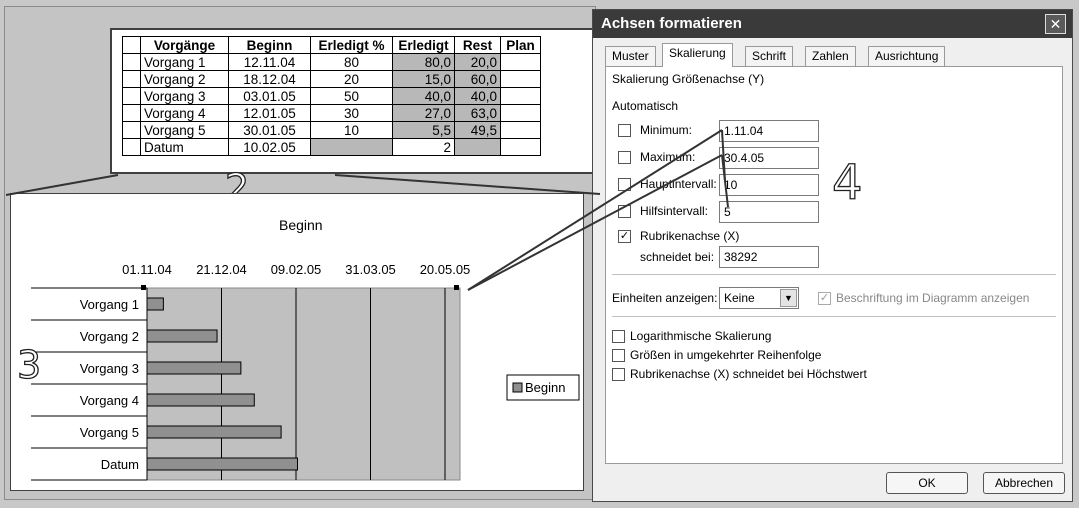 The height and width of the screenshot is (508, 1079). I want to click on table-cell: Vorgang 5, so click(184, 130).